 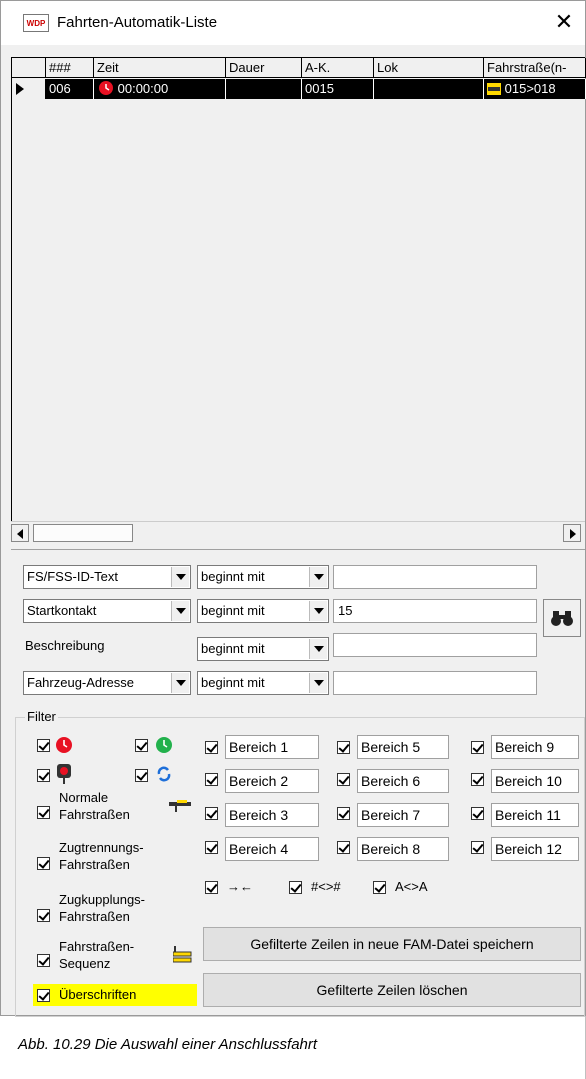 What do you see at coordinates (102, 908) in the screenshot?
I see `label-zugkupplung: Zugkupplungs- Fahrstraßen` at bounding box center [102, 908].